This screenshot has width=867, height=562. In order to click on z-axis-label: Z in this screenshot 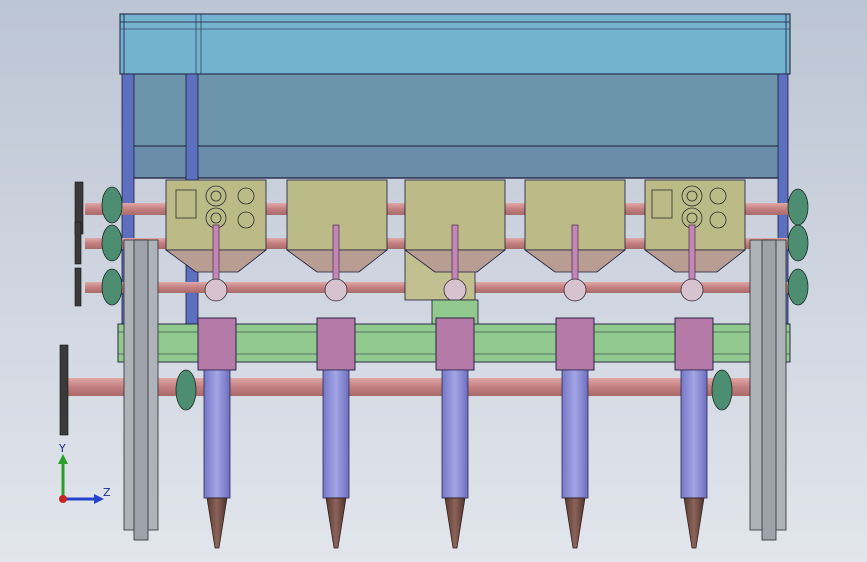, I will do `click(107, 492)`.